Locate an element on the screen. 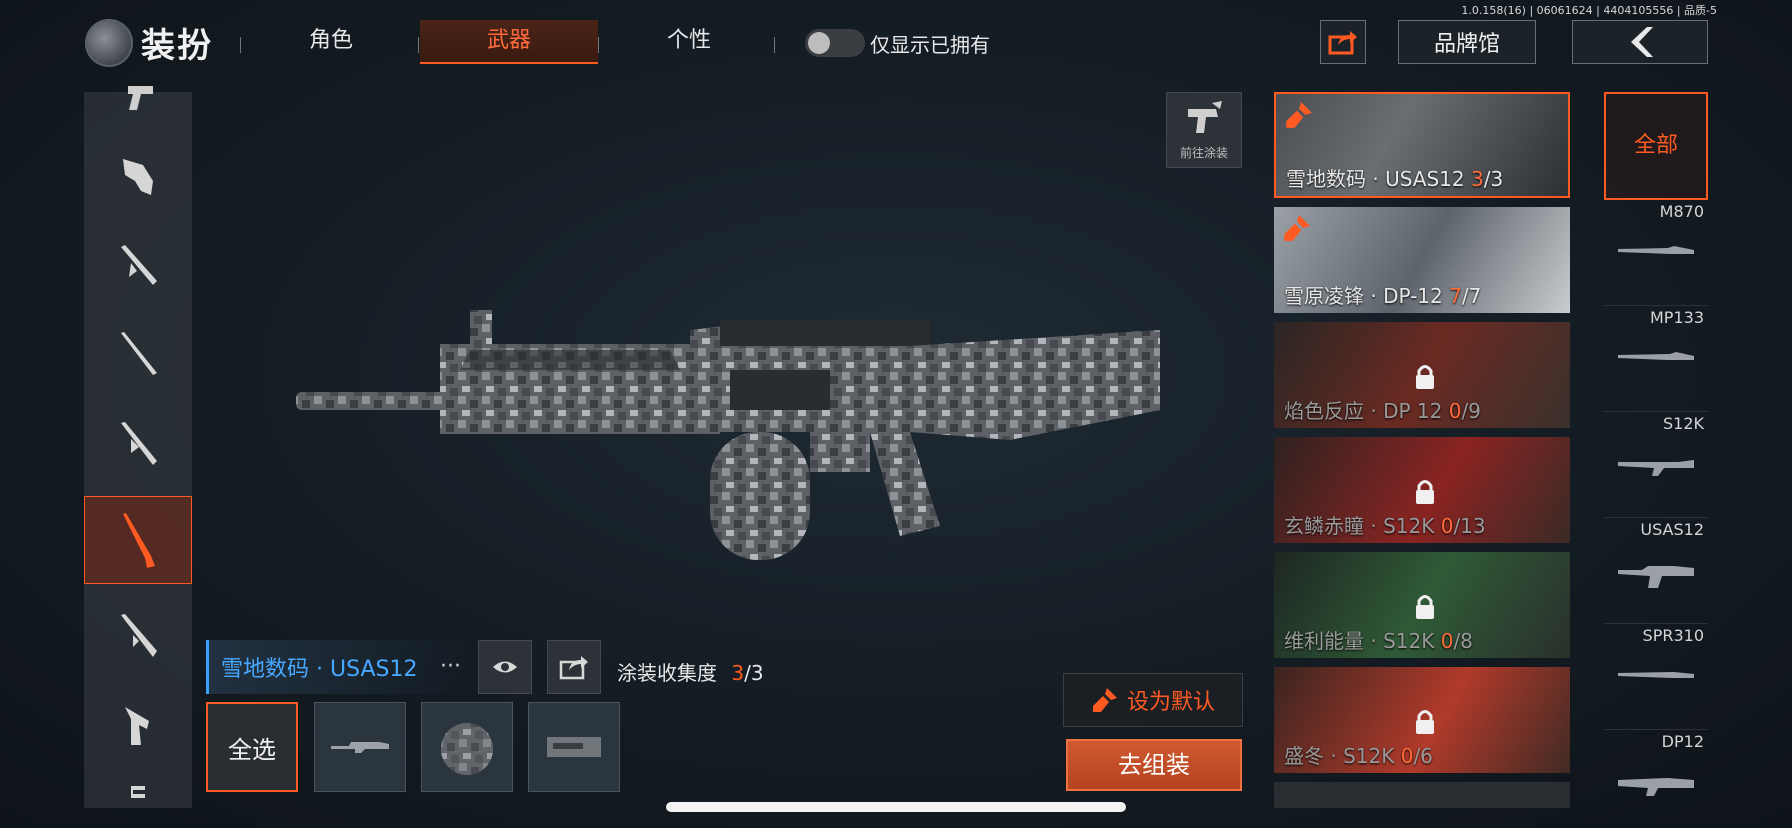 Image resolution: width=1792 pixels, height=828 pixels. spr310-silhouette-icon is located at coordinates (1656, 675).